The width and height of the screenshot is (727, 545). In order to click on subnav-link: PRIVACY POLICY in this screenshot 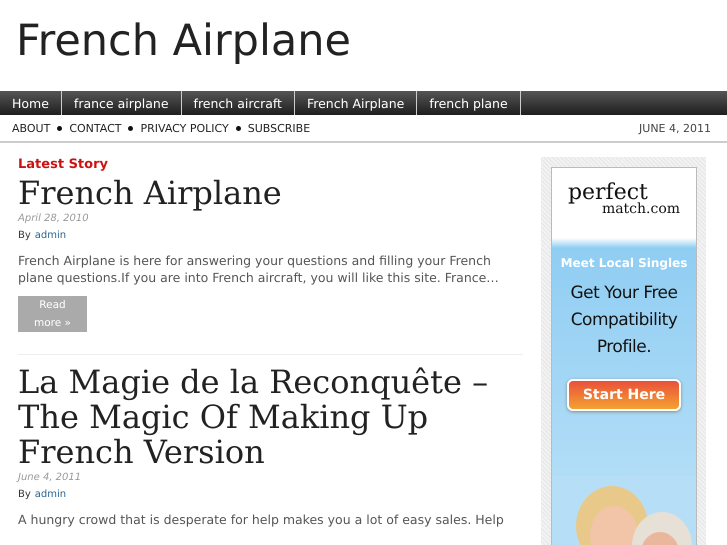, I will do `click(184, 128)`.